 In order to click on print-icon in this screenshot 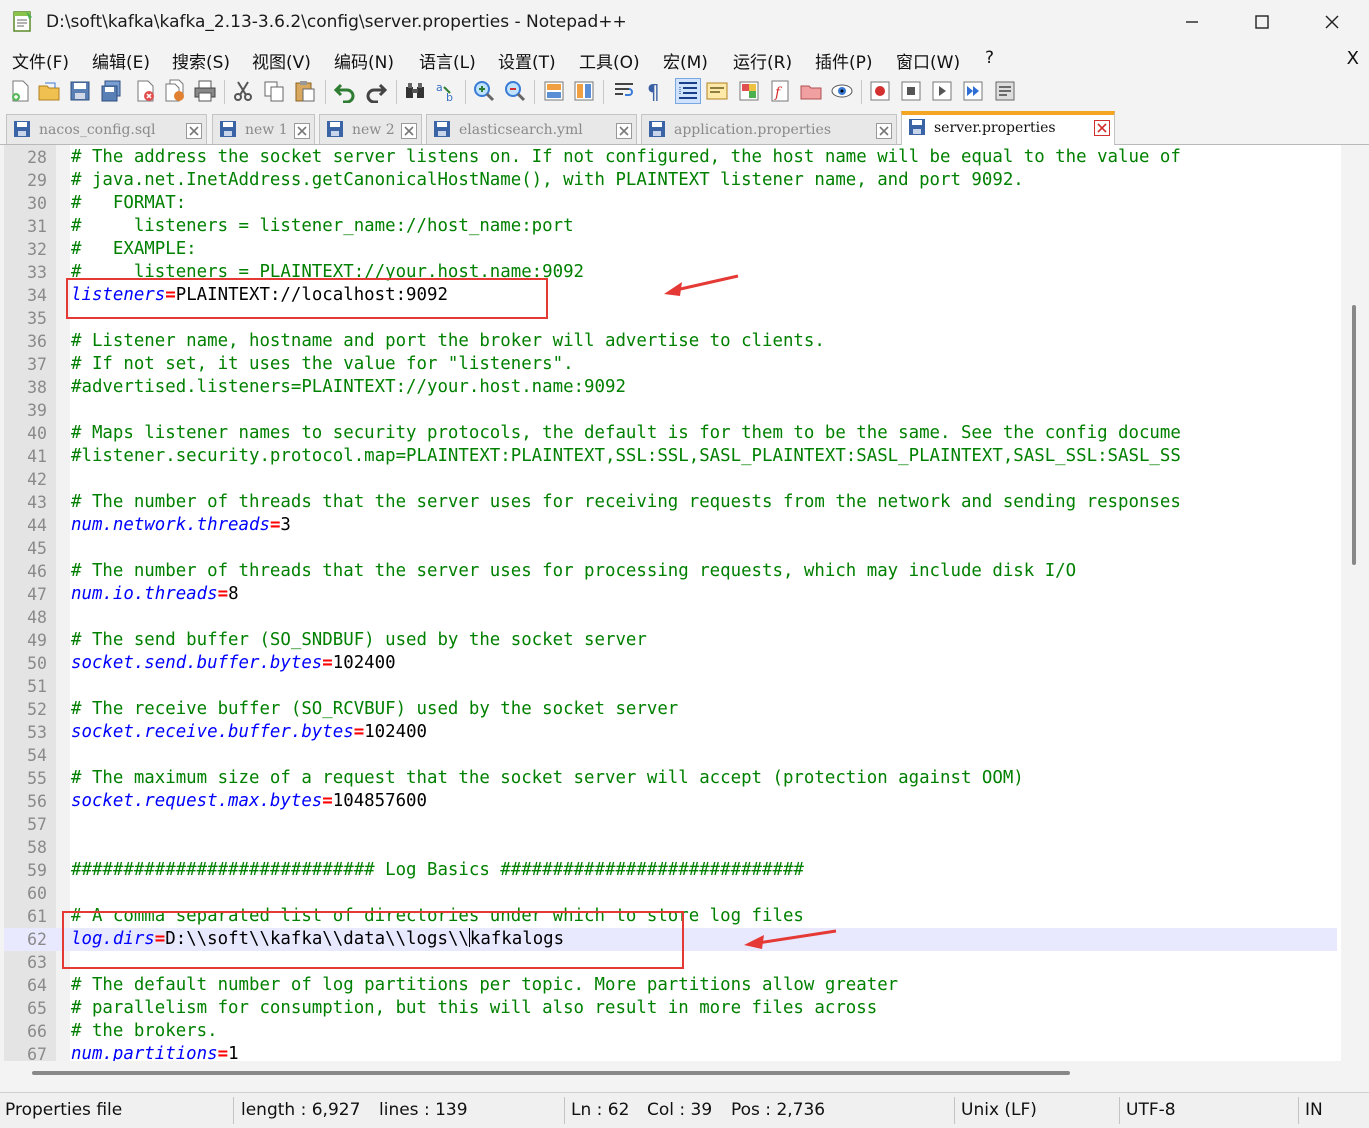, I will do `click(205, 91)`.